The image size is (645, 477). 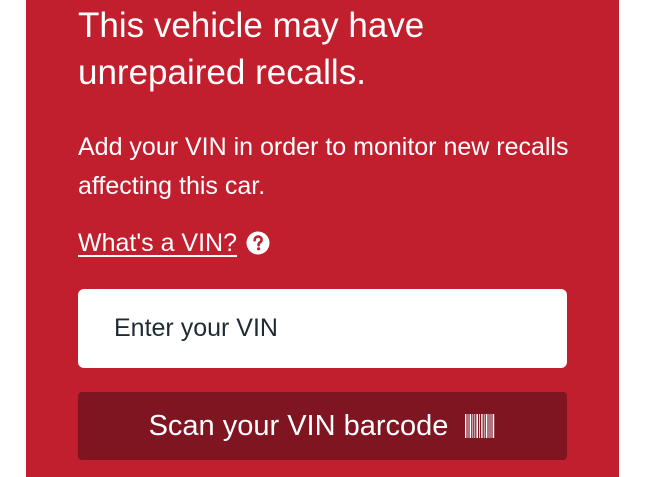 I want to click on vin-input, so click(x=322, y=328).